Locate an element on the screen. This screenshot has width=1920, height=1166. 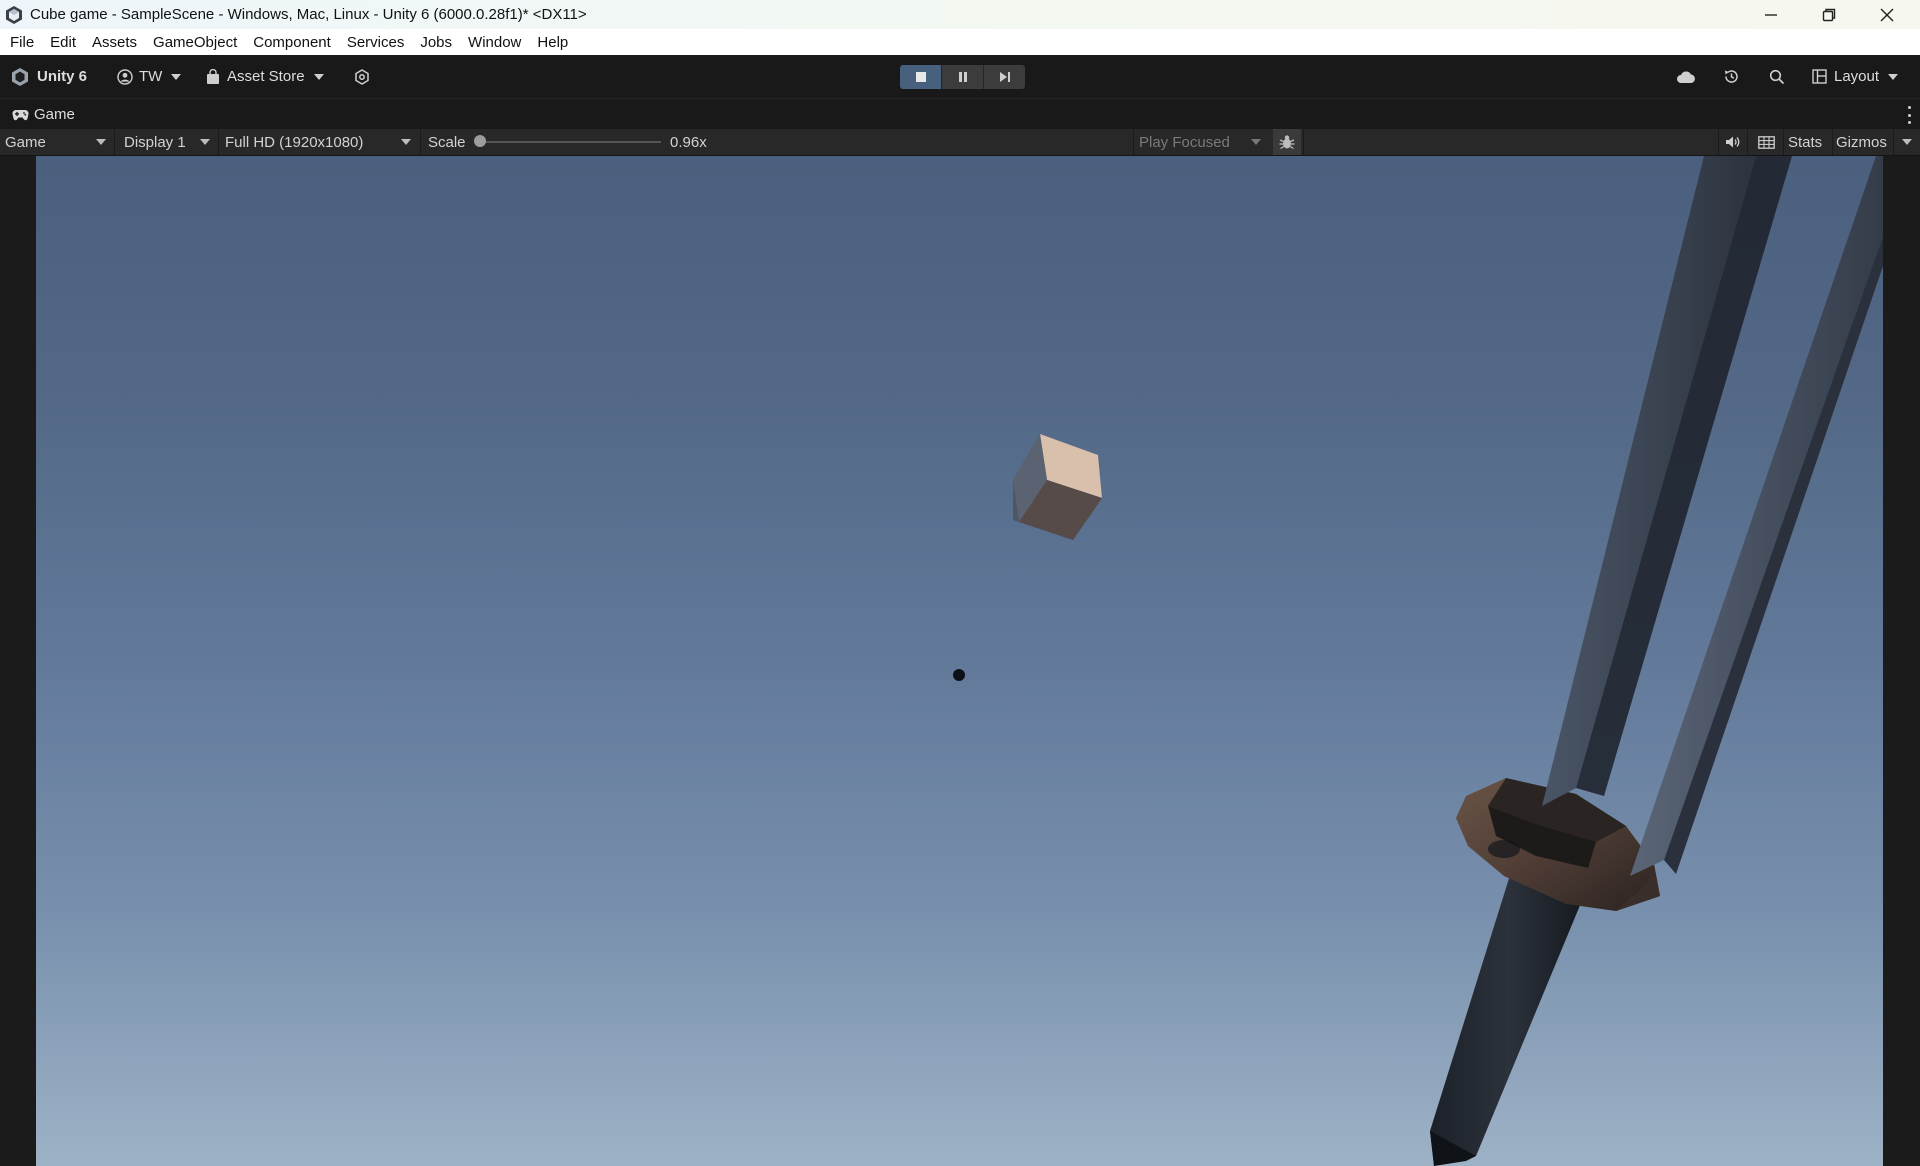
gizmos-dropdown is located at coordinates (1907, 142).